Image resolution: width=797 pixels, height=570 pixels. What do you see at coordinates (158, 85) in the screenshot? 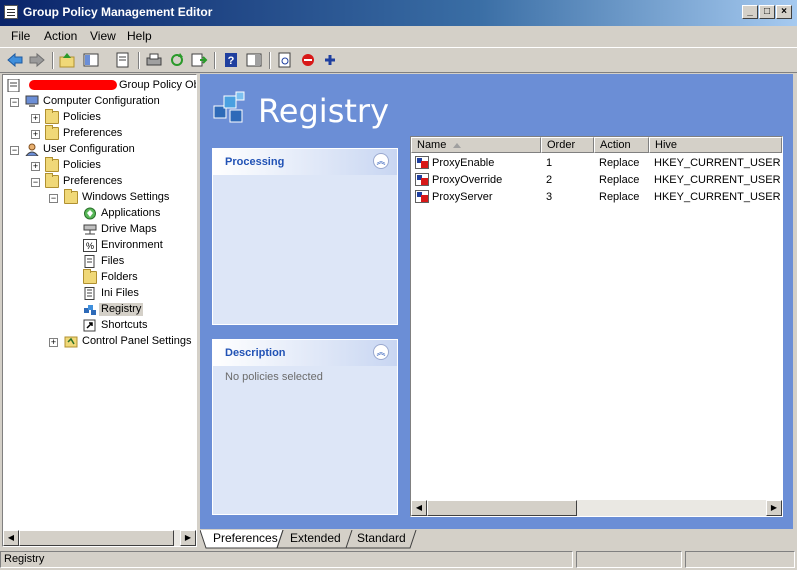
I see `tree-label: Group Policy Ob` at bounding box center [158, 85].